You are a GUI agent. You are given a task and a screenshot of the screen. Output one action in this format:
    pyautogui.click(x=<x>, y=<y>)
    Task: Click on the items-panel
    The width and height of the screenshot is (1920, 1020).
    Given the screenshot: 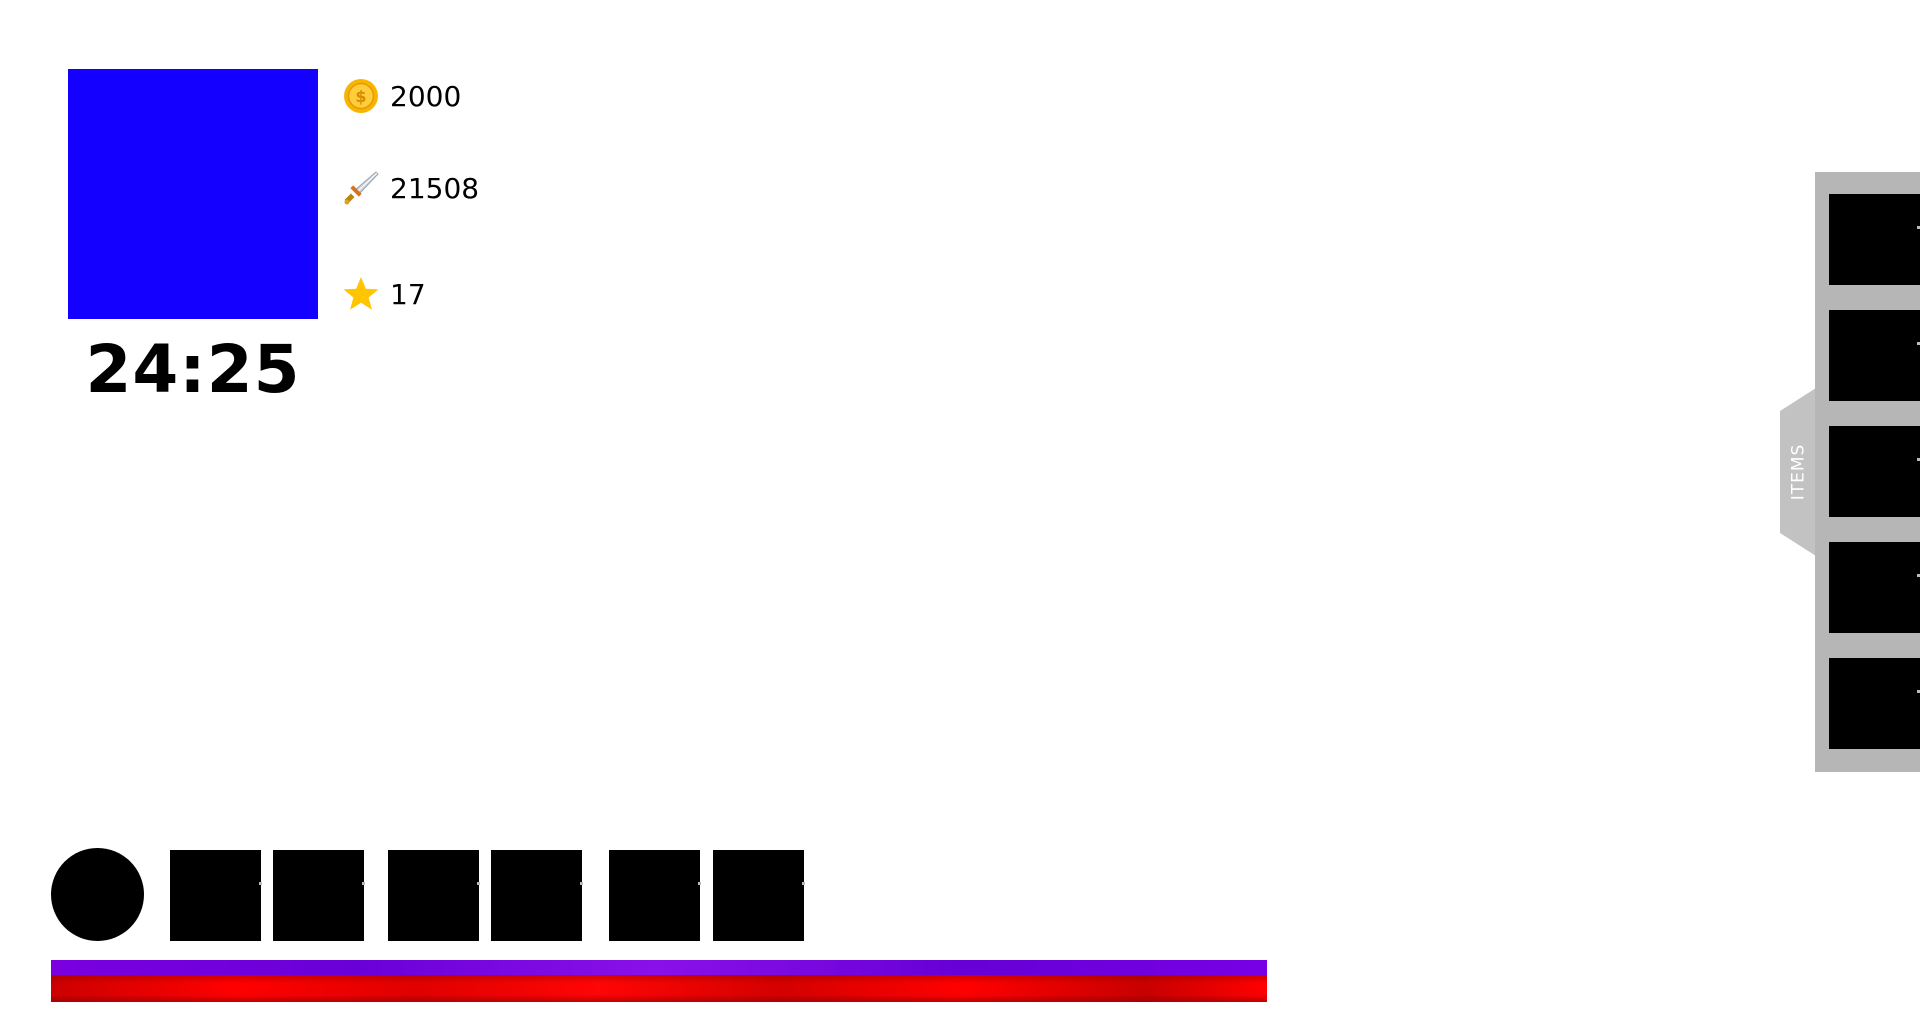 What is the action you would take?
    pyautogui.click(x=1867, y=472)
    